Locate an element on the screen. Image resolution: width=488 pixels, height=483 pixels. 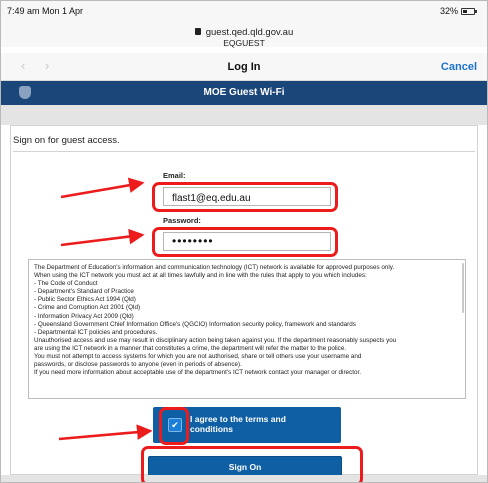
portal-header: MOE Guest Wi-Fi is located at coordinates (244, 93).